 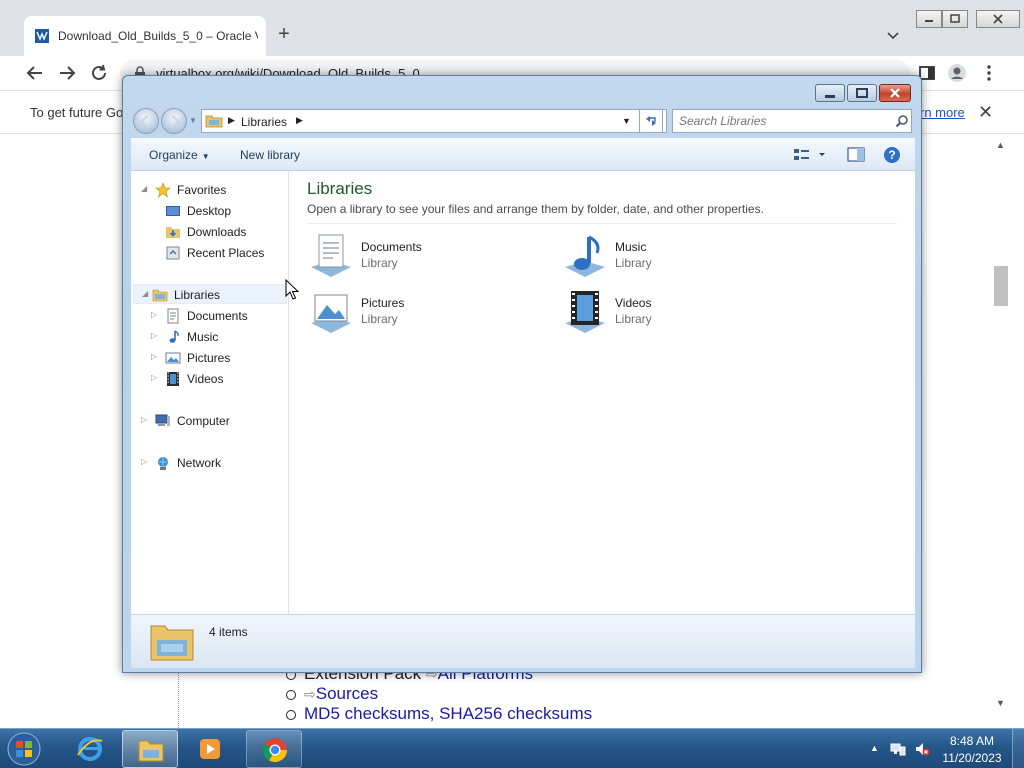 What do you see at coordinates (24, 749) in the screenshot?
I see `start-orb-icon` at bounding box center [24, 749].